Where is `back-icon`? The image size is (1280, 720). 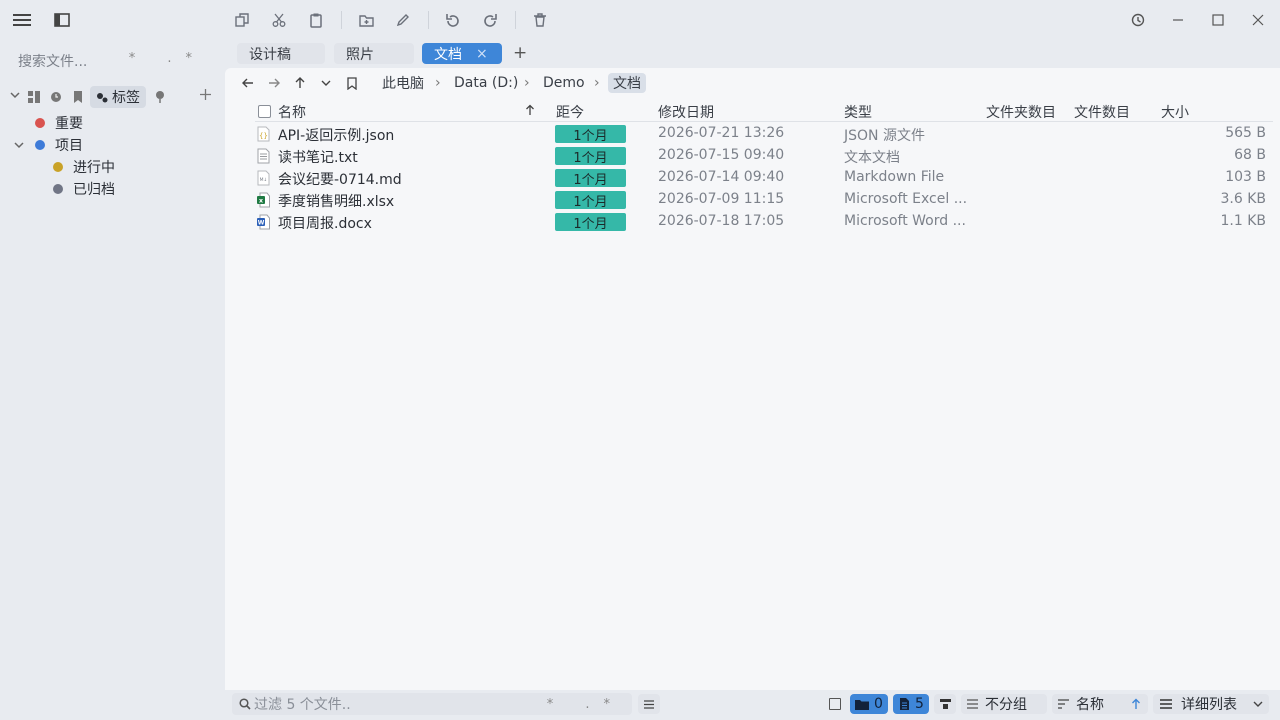
back-icon is located at coordinates (248, 83).